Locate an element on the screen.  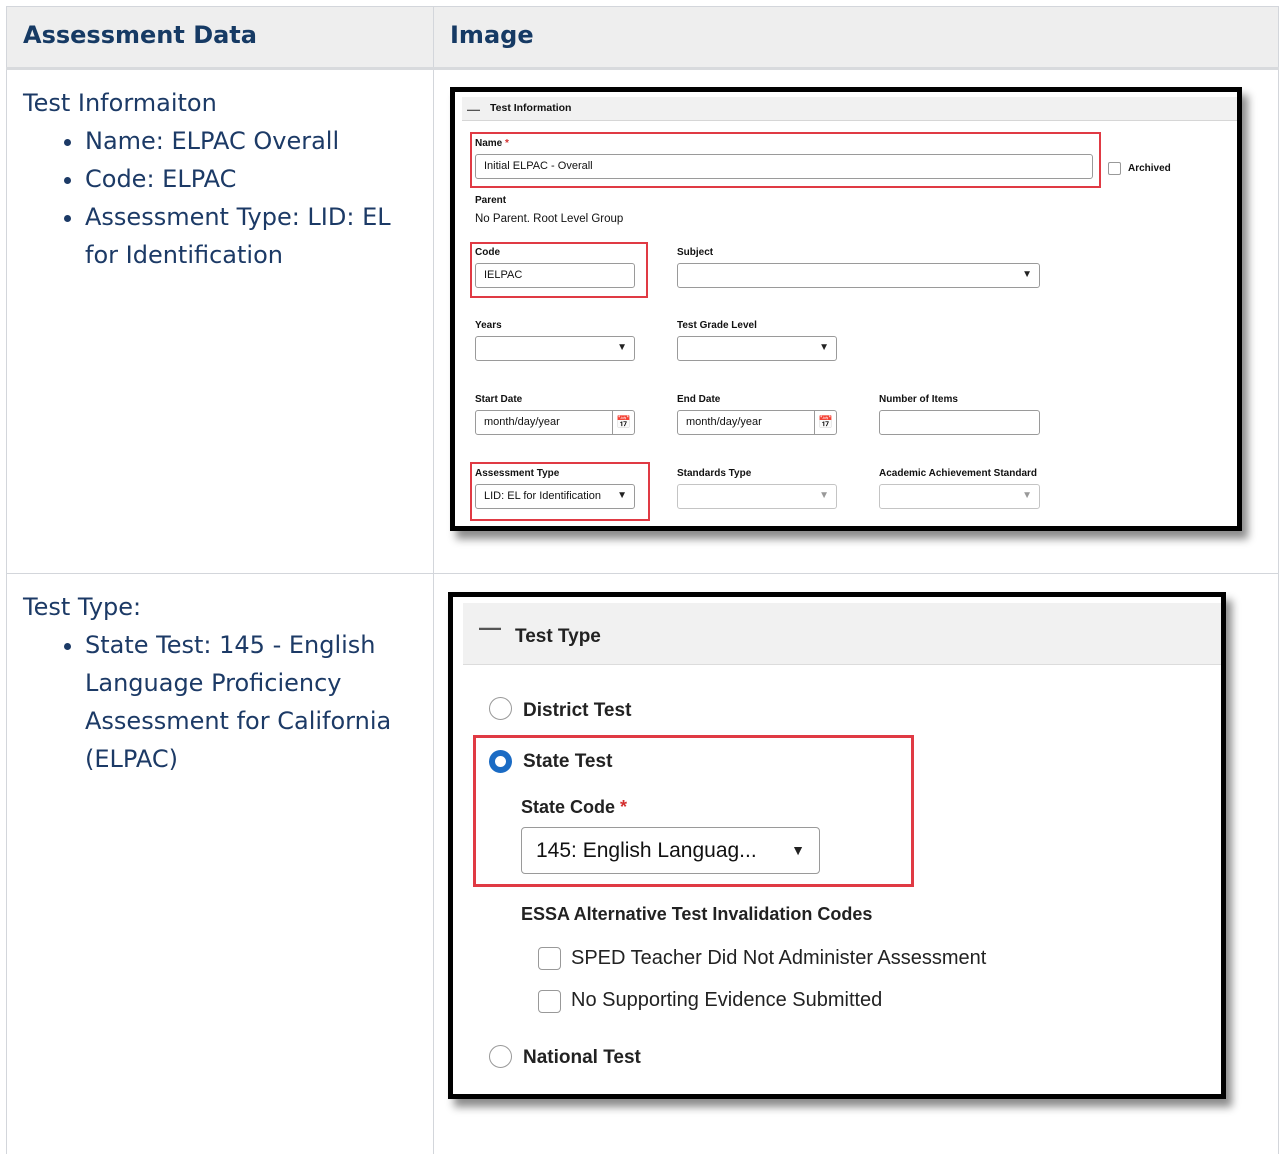
subject-select: ▼ is located at coordinates (858, 275).